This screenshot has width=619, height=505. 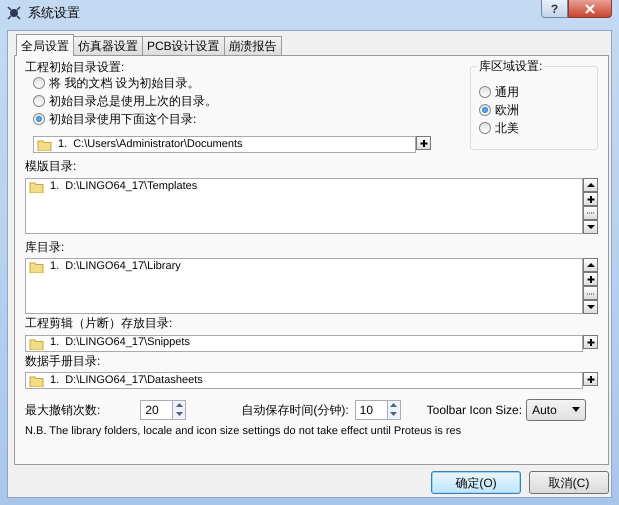 I want to click on group-label: 库区域设置:, so click(x=510, y=66).